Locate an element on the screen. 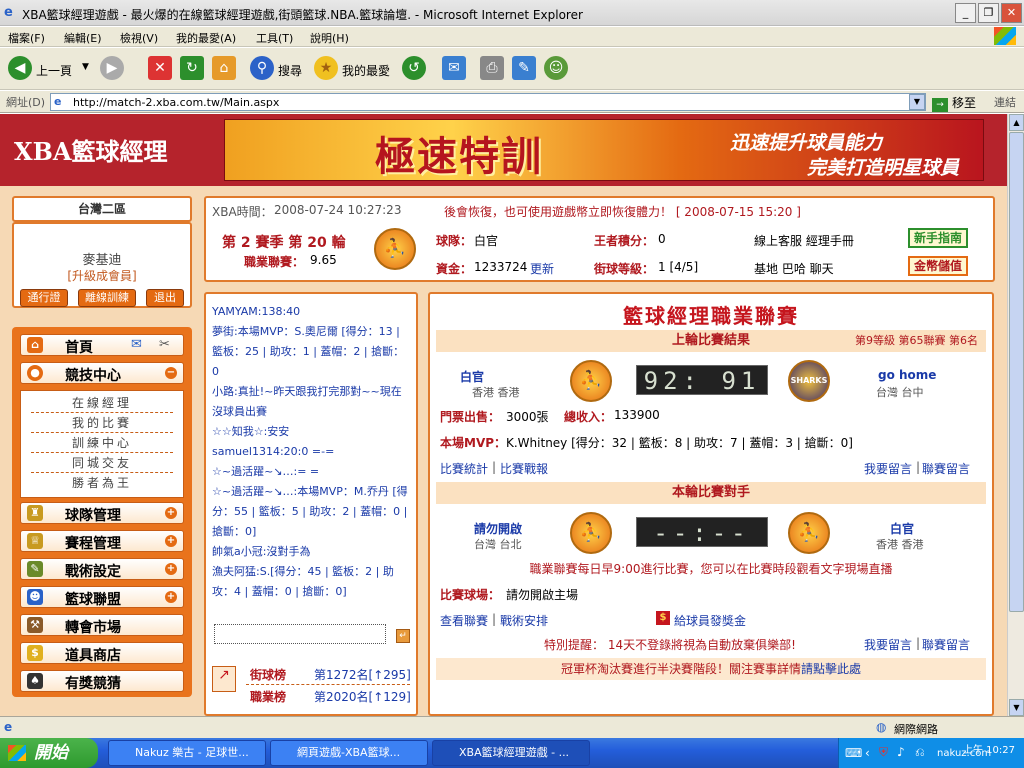  print-icon: ⎙ is located at coordinates (492, 68).